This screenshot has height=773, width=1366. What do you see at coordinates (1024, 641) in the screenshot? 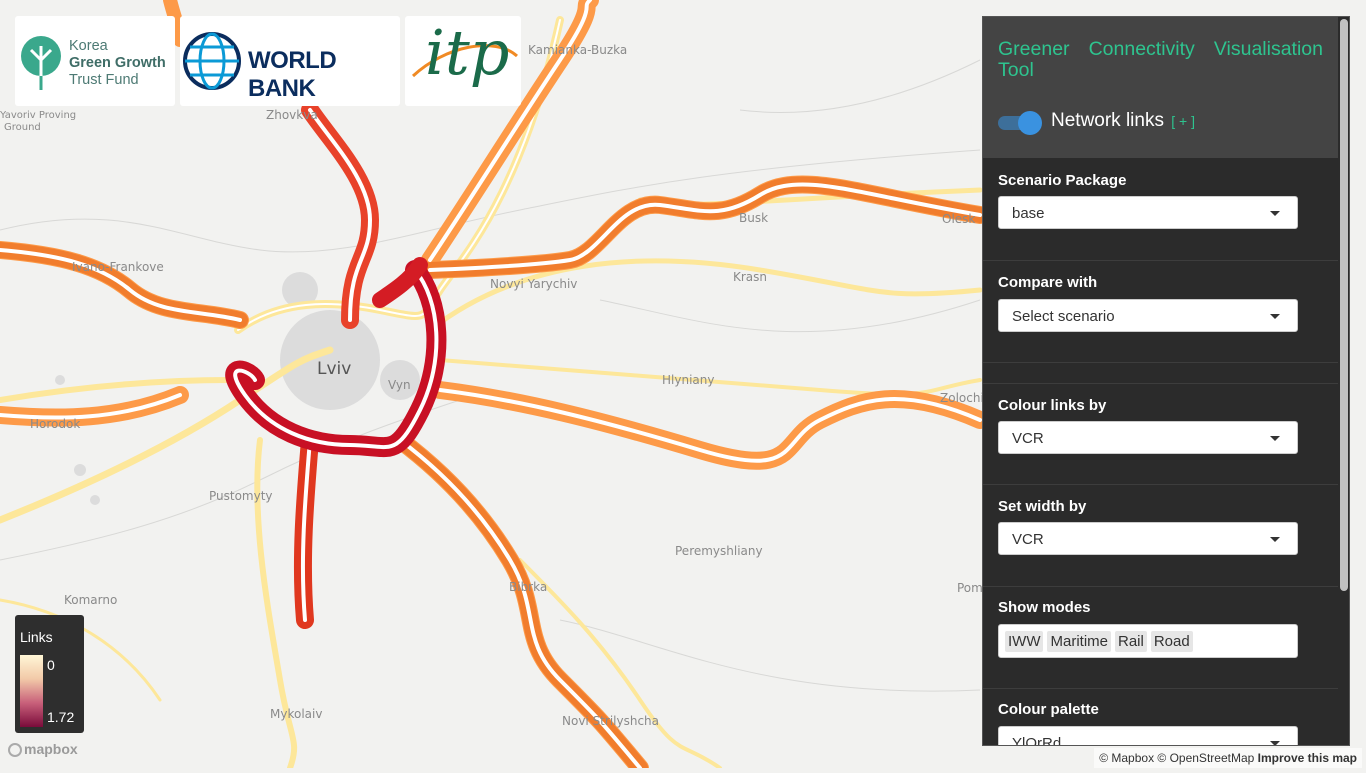
I see `mode-chip-iww: IWW` at bounding box center [1024, 641].